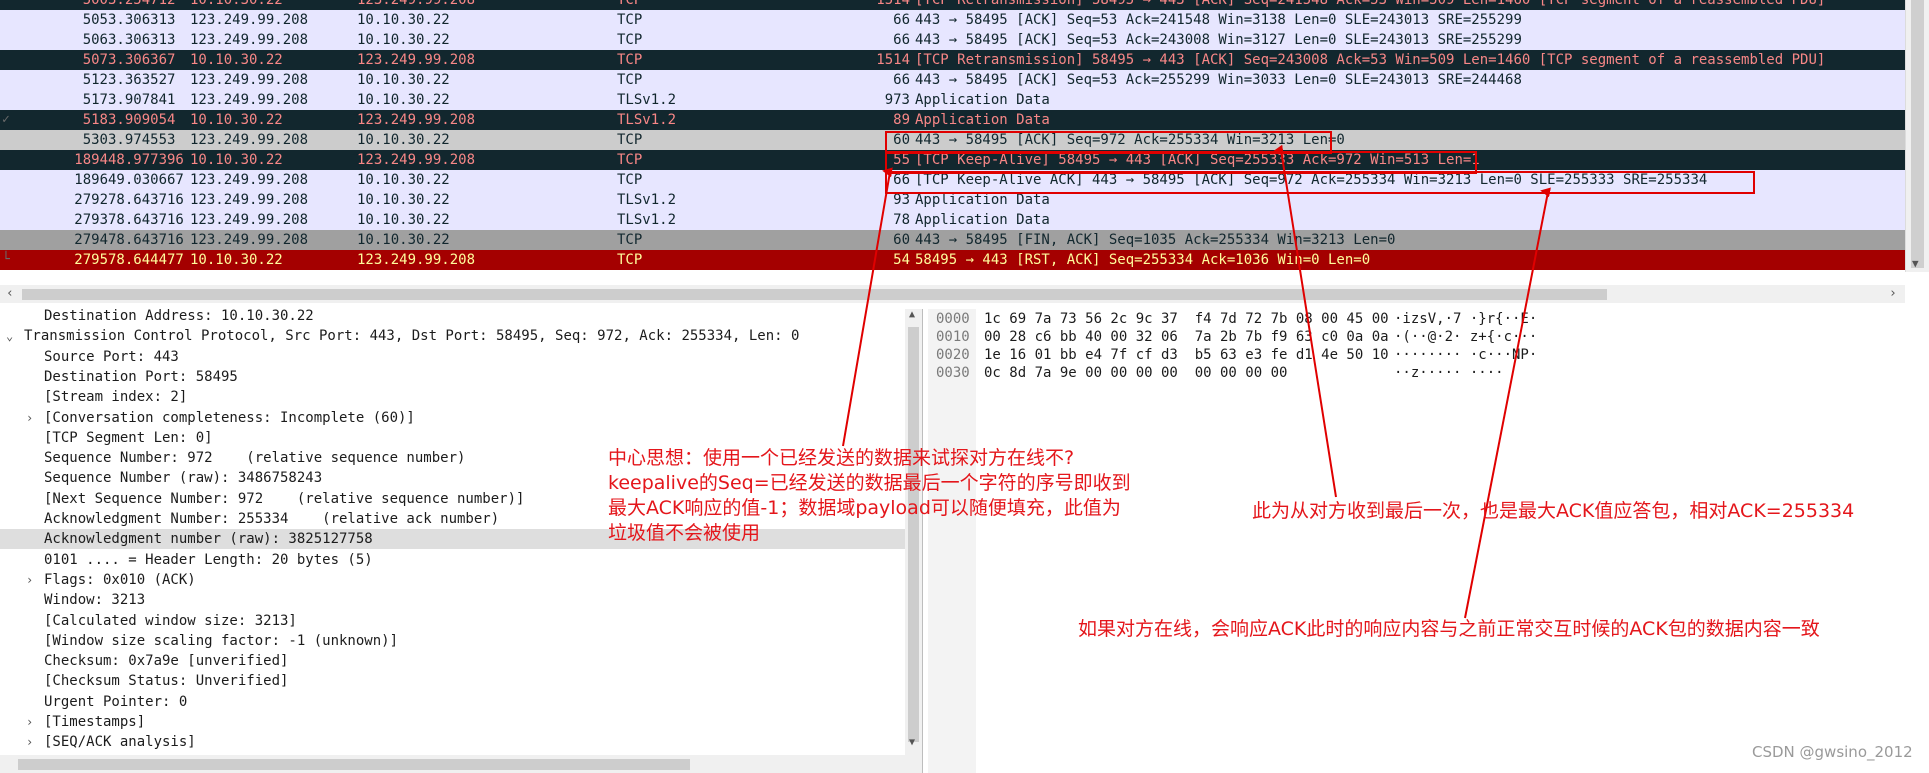 The height and width of the screenshot is (773, 1929). Describe the element at coordinates (452, 702) in the screenshot. I see `detail-row: Urgent Pointer: 0` at that location.